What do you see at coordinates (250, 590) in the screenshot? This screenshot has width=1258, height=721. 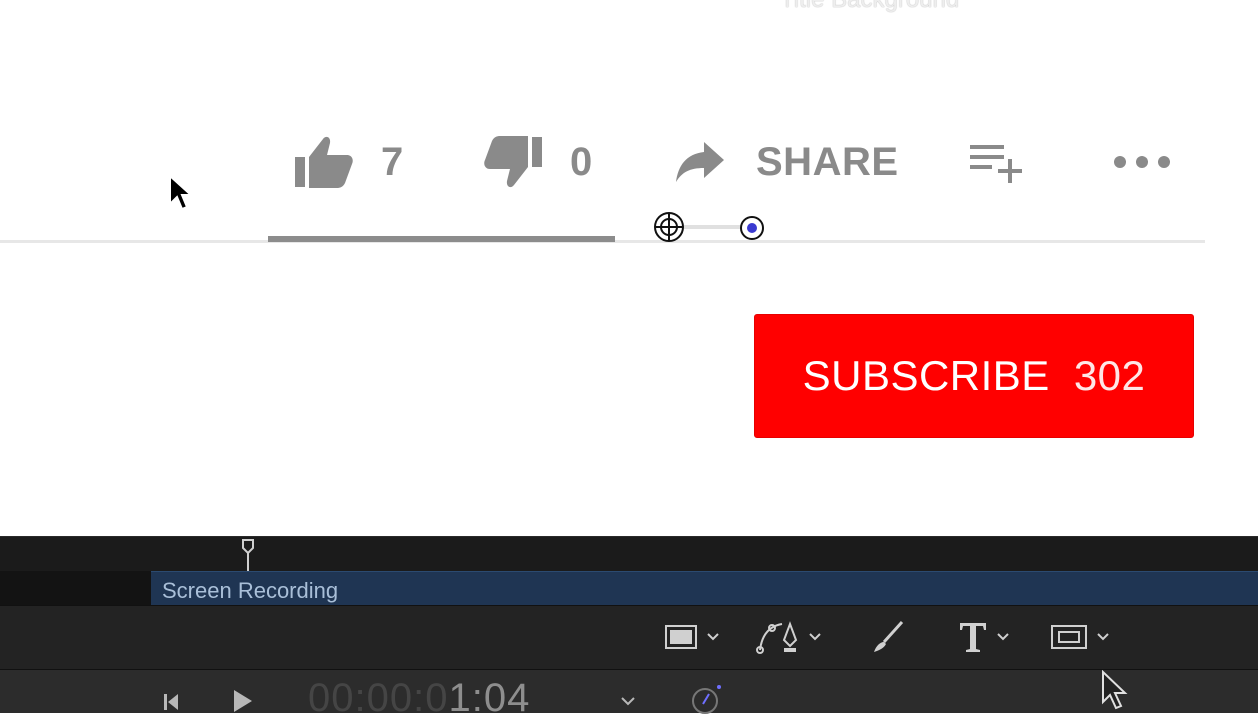 I see `clip-label: Screen Recording` at bounding box center [250, 590].